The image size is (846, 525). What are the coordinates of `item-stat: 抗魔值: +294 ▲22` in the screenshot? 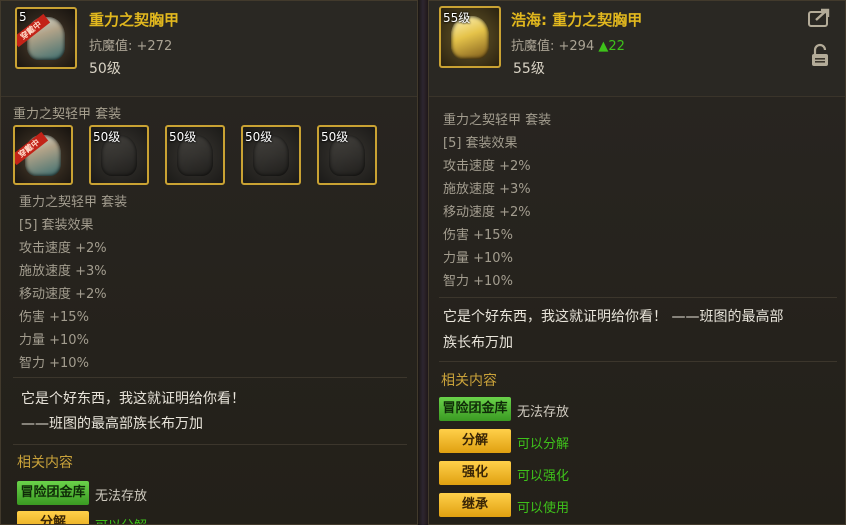 It's located at (568, 44).